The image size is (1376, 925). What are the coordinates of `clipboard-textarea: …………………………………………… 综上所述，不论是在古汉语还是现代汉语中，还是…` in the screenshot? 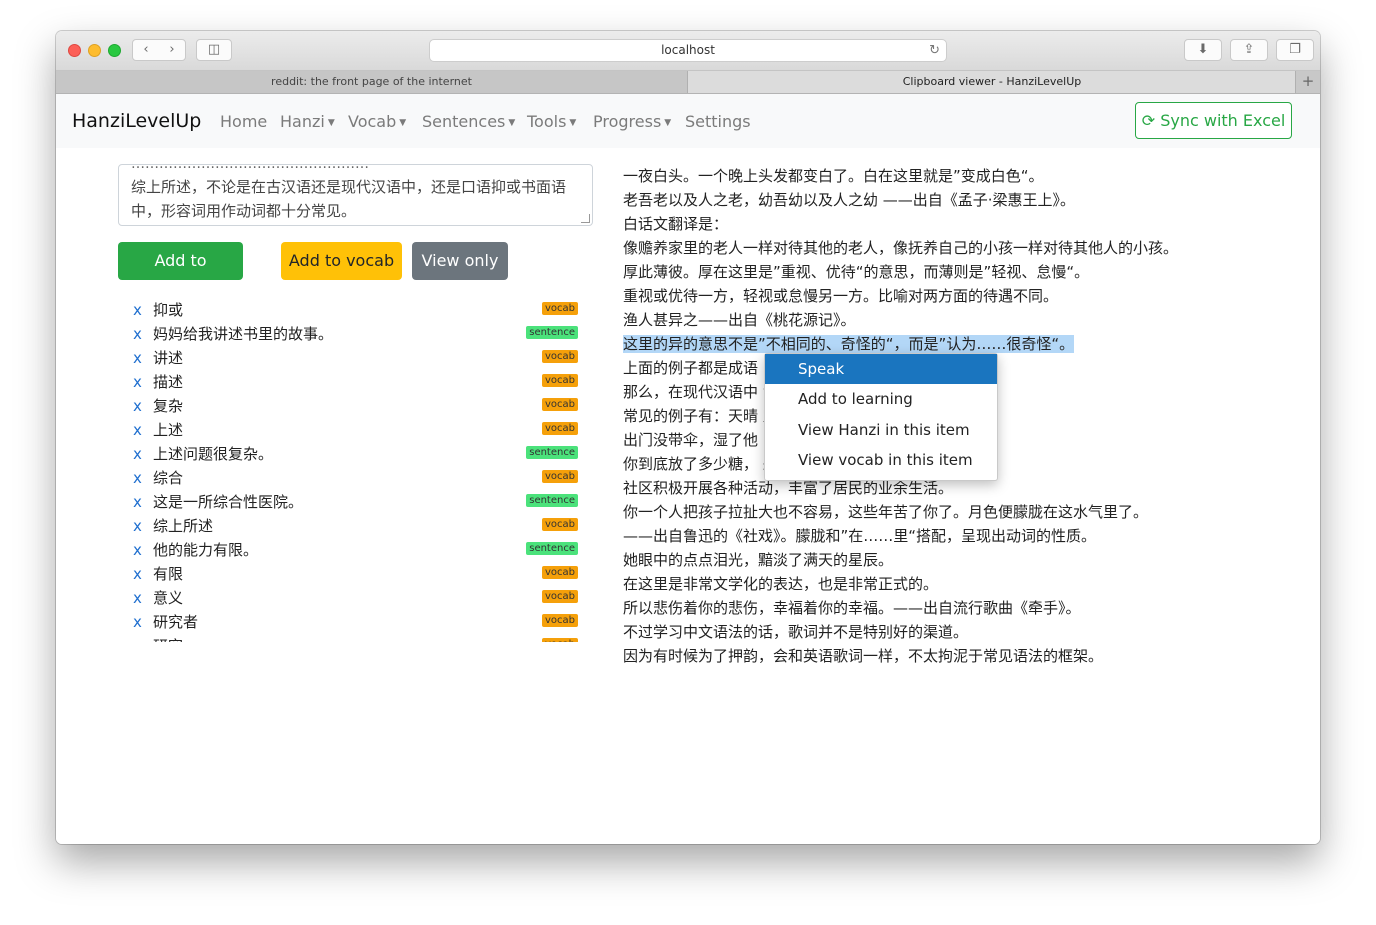 It's located at (355, 195).